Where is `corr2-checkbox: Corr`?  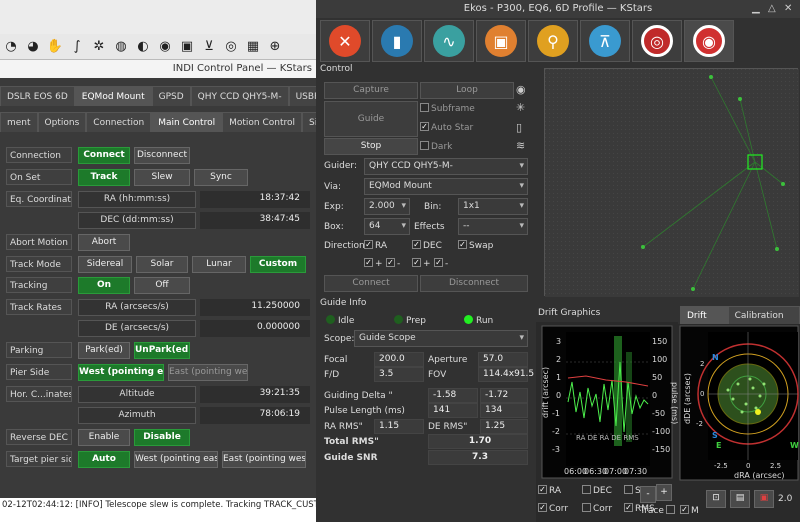
corr2-checkbox: Corr is located at coordinates (597, 508).